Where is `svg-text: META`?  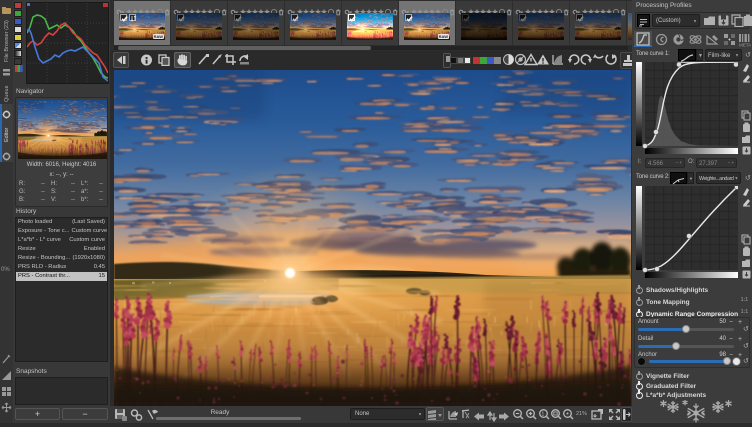
svg-text: META is located at coordinates (745, 45).